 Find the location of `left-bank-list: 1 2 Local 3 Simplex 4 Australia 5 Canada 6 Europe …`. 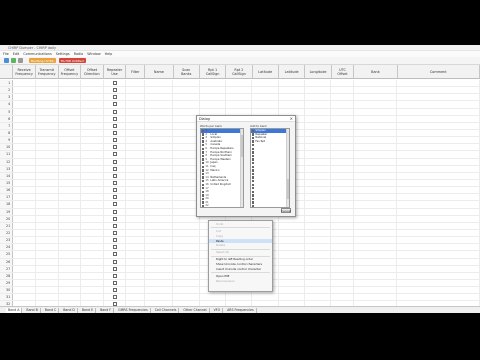

left-bank-list: 1 2 Local 3 Simplex 4 Australia 5 Canada 6 Europe … is located at coordinates (222, 168).